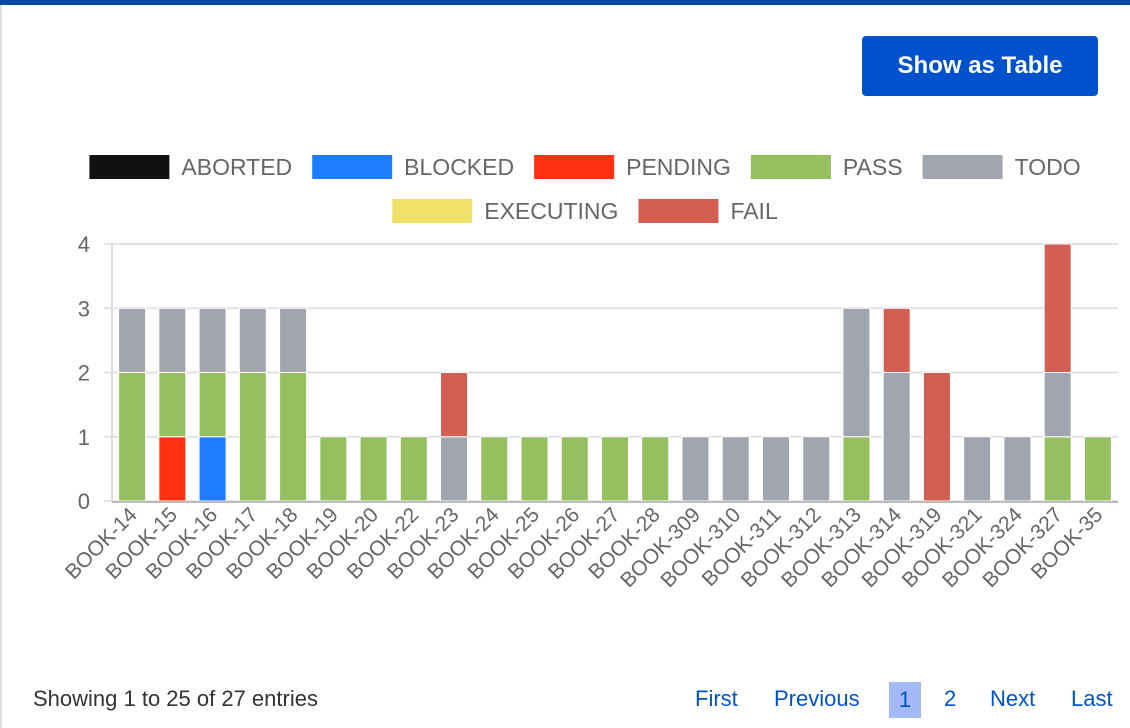 This screenshot has width=1130, height=728. I want to click on legend-swatch-todo, so click(962, 167).